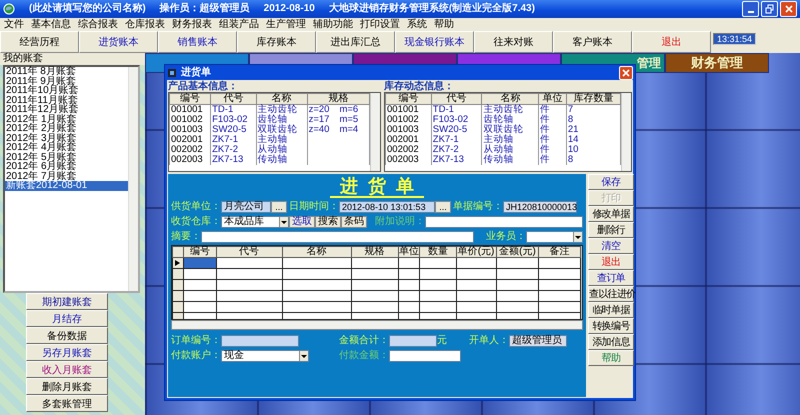 The image size is (800, 415). Describe the element at coordinates (611, 230) in the screenshot. I see `dialog-button: 删除行` at that location.